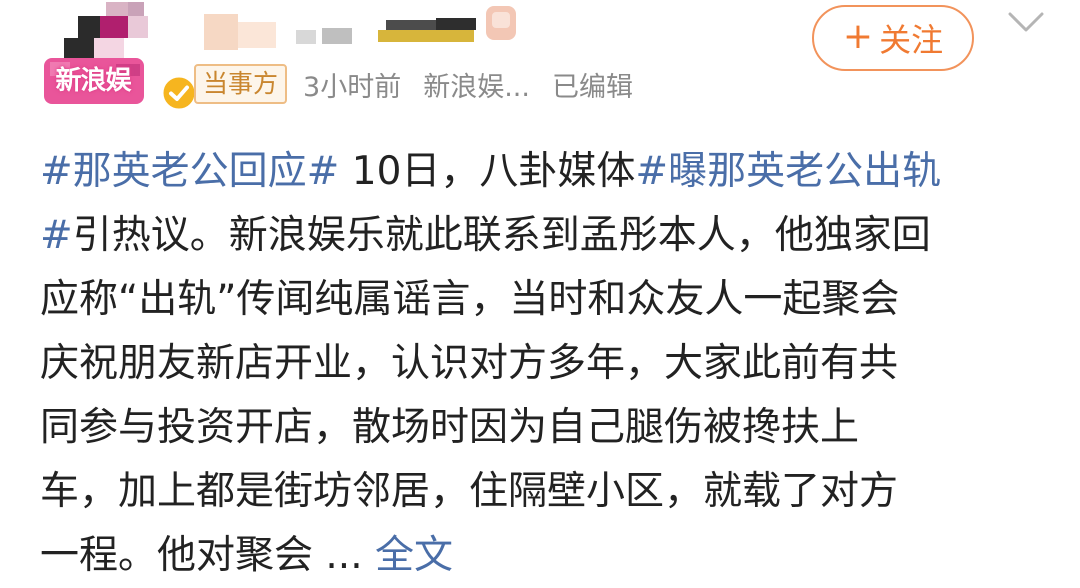 The image size is (1080, 588). Describe the element at coordinates (469, 363) in the screenshot. I see `post-line-4: 庆祝朋友新店开业，认识对方多年，大家此前有共` at that location.